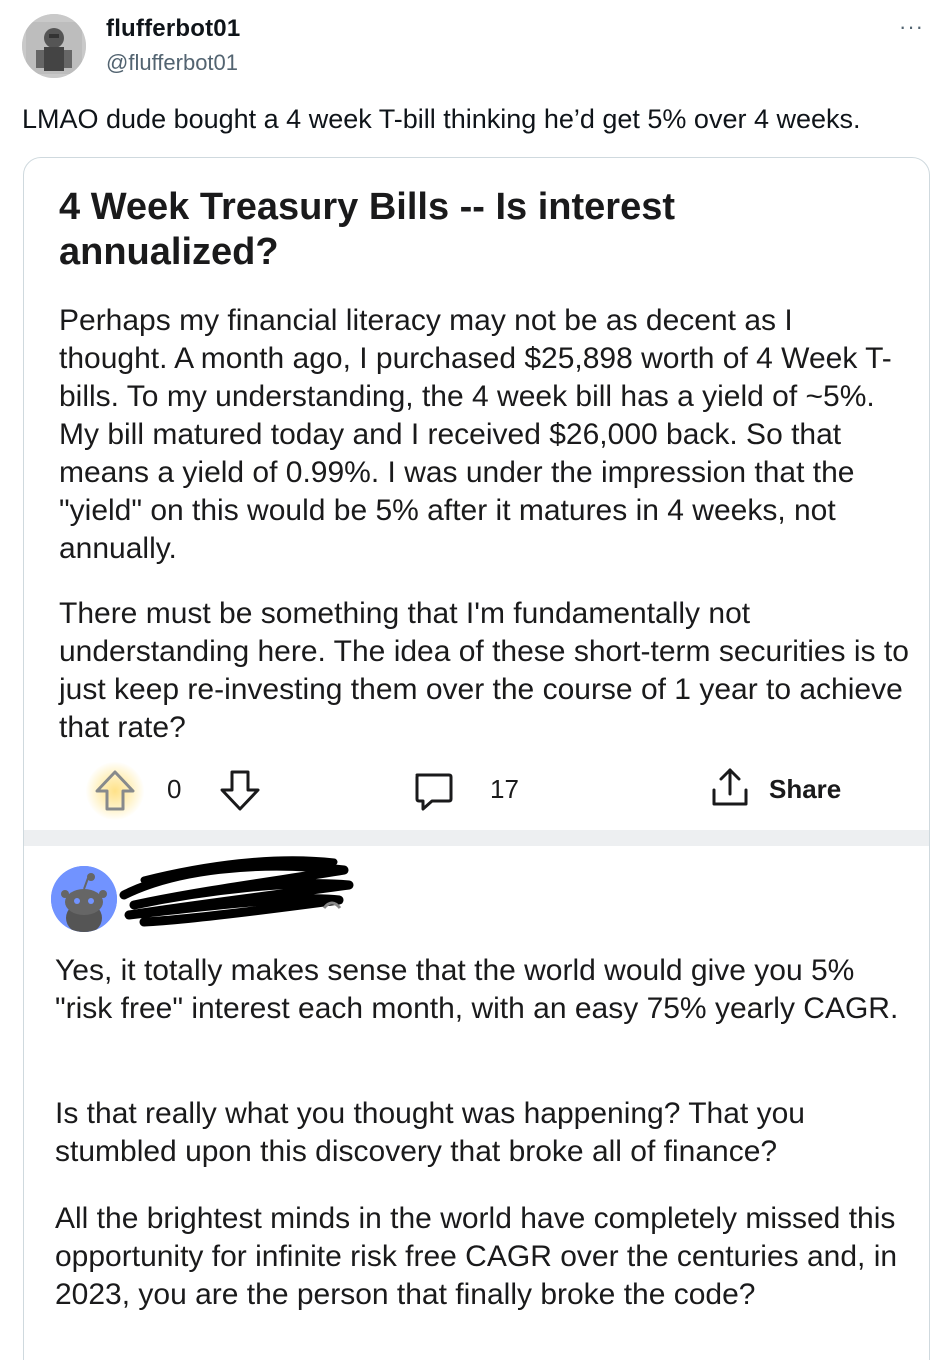  What do you see at coordinates (730, 787) in the screenshot?
I see `share-upload-icon` at bounding box center [730, 787].